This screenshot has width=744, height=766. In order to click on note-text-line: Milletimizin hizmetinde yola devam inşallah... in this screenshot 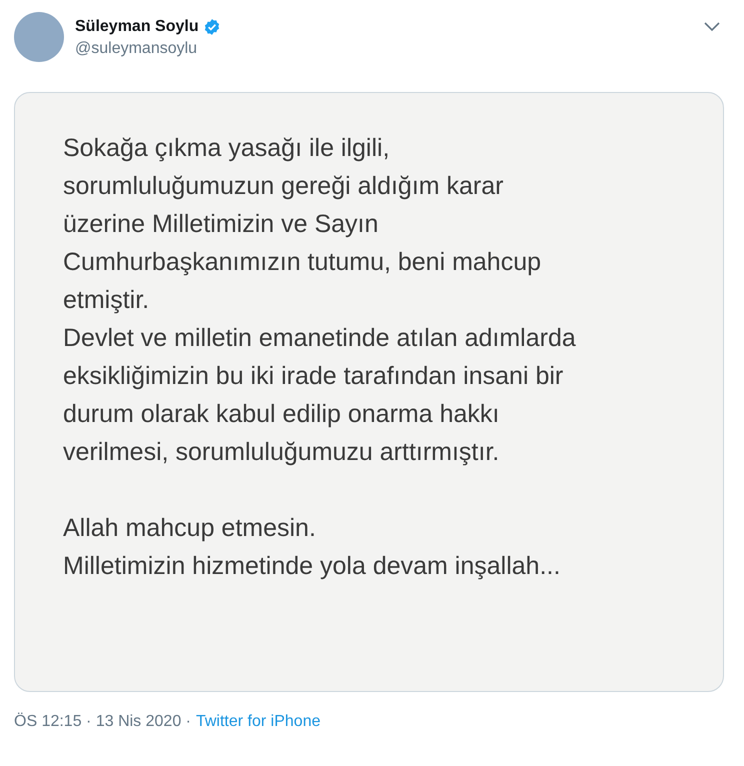, I will do `click(312, 566)`.